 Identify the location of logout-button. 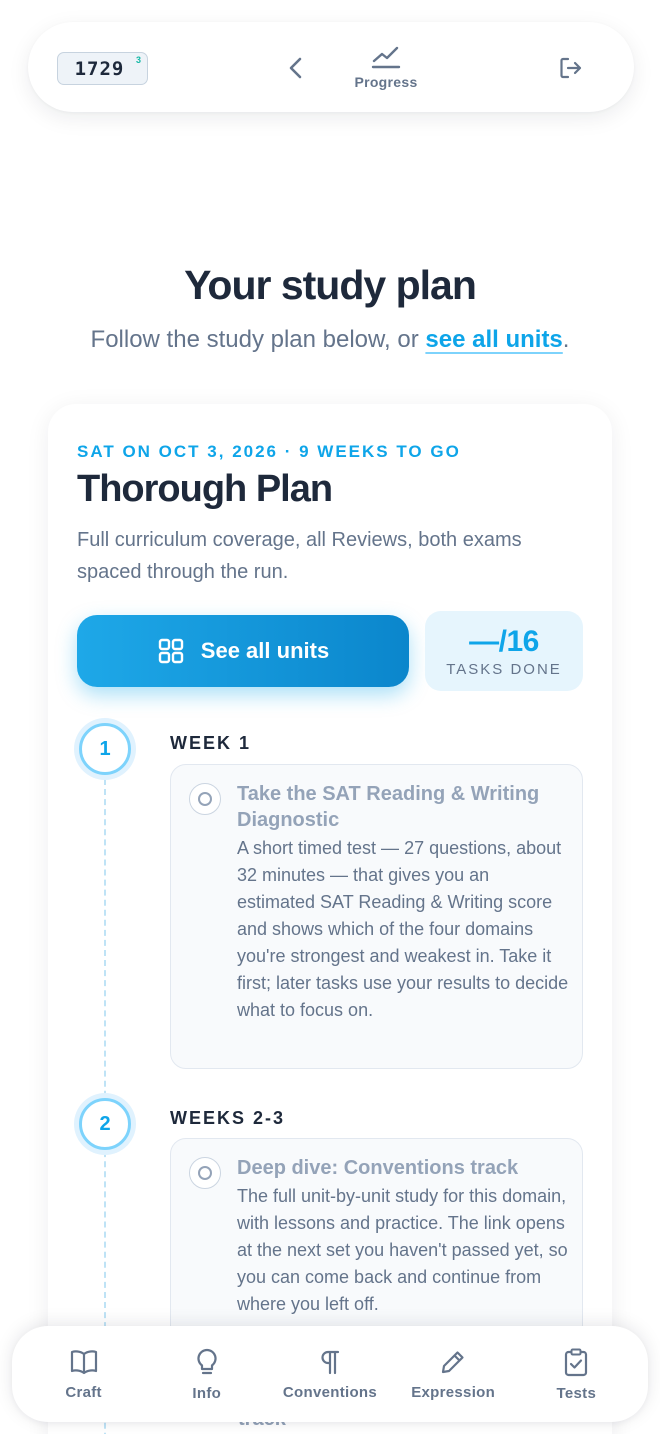
(571, 68).